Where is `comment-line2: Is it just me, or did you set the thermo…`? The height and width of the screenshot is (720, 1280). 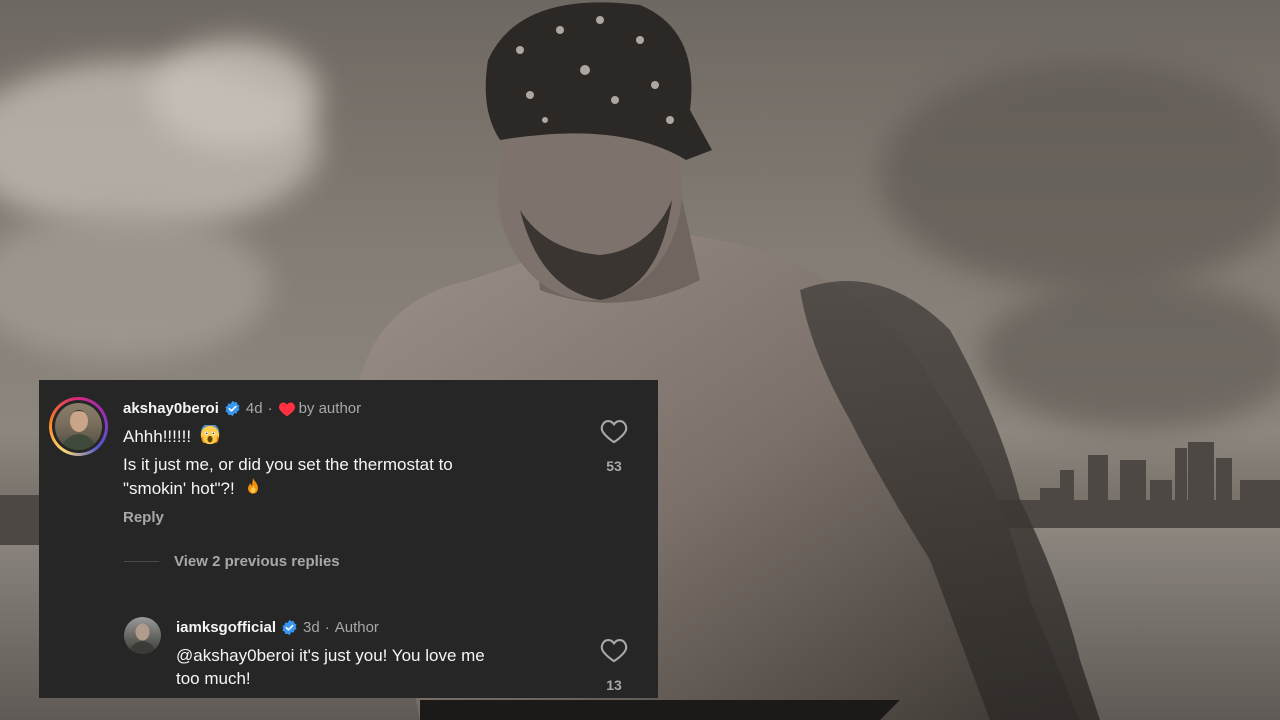
comment-line2: Is it just me, or did you set the thermo… is located at coordinates (288, 464).